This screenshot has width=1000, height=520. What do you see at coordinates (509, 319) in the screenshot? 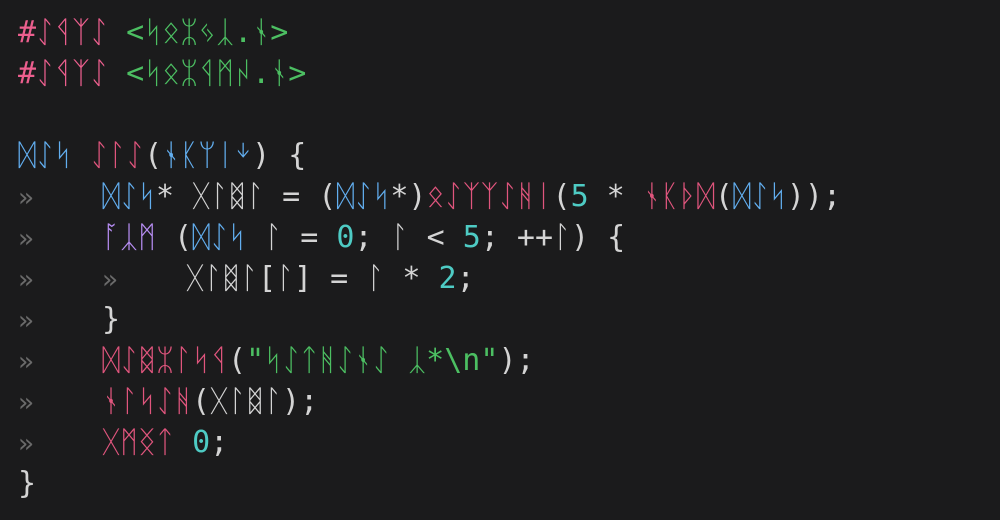
I see `code-line: »}` at bounding box center [509, 319].